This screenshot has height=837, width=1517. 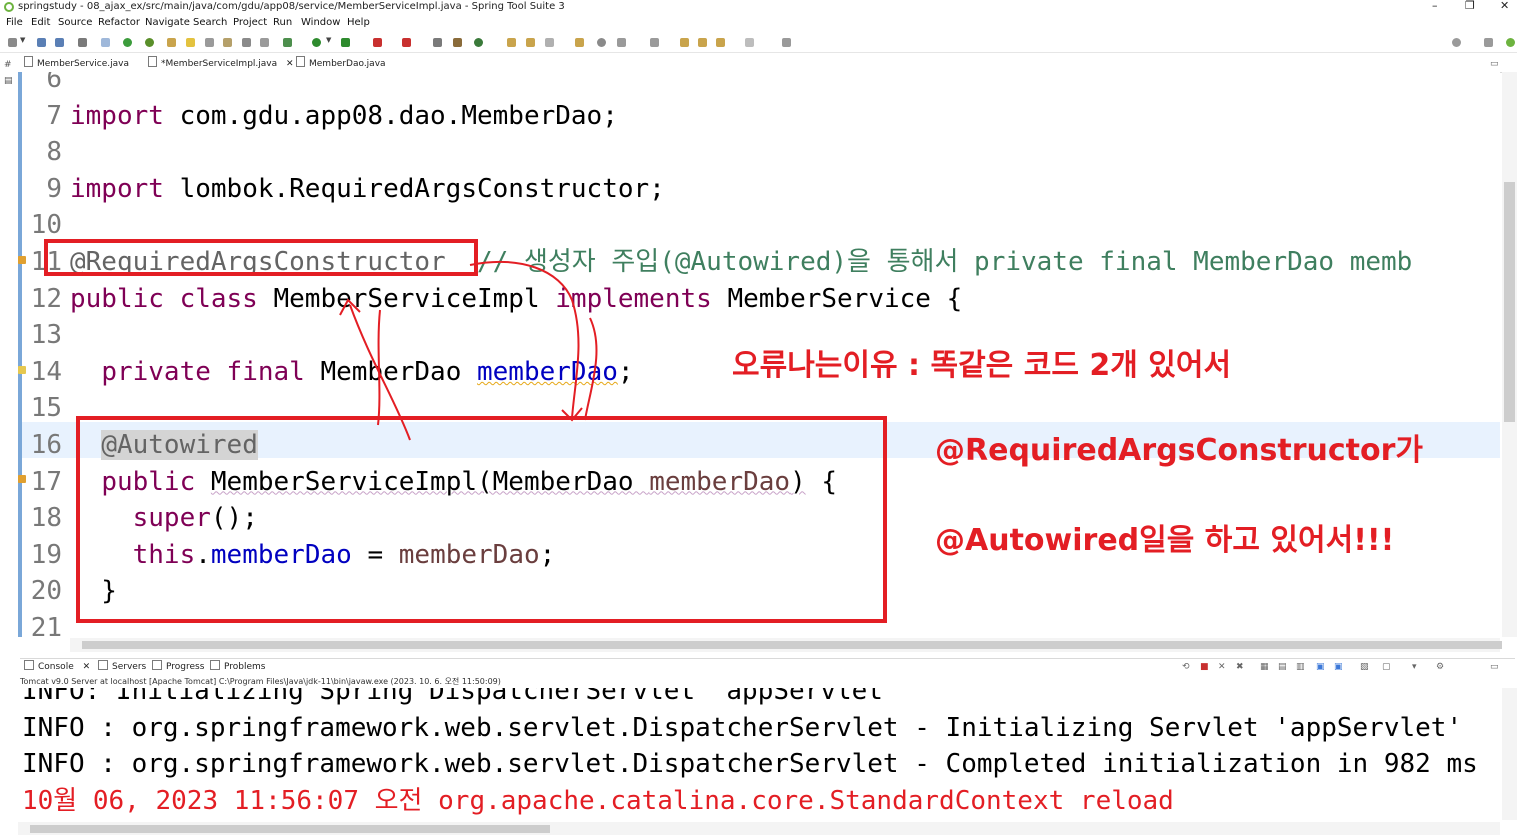 What do you see at coordinates (406, 42) in the screenshot?
I see `external-tools-icon` at bounding box center [406, 42].